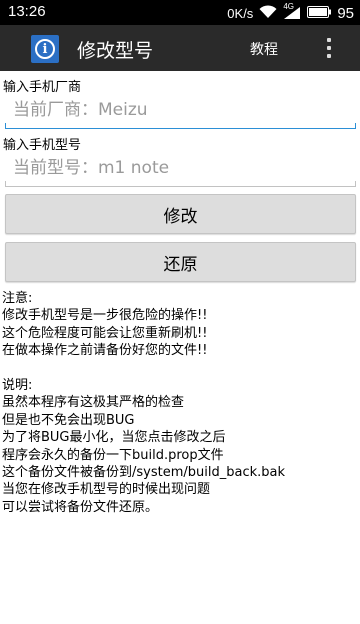 This screenshot has width=360, height=624. I want to click on info-glyph: i, so click(45, 49).